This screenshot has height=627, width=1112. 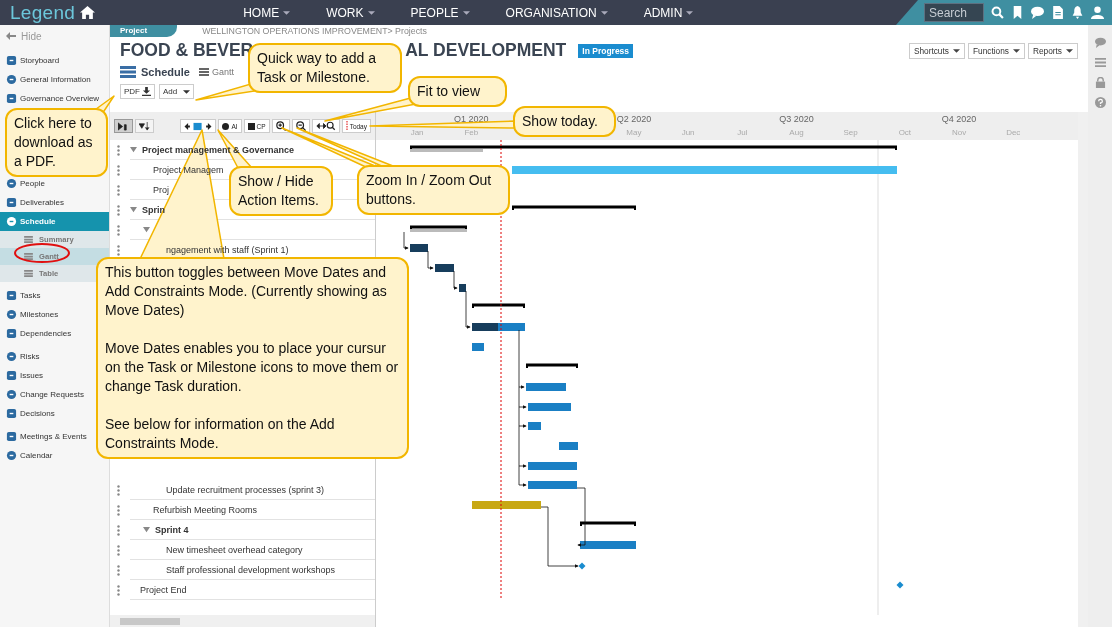 I want to click on zoom-out-icon, so click(x=300, y=126).